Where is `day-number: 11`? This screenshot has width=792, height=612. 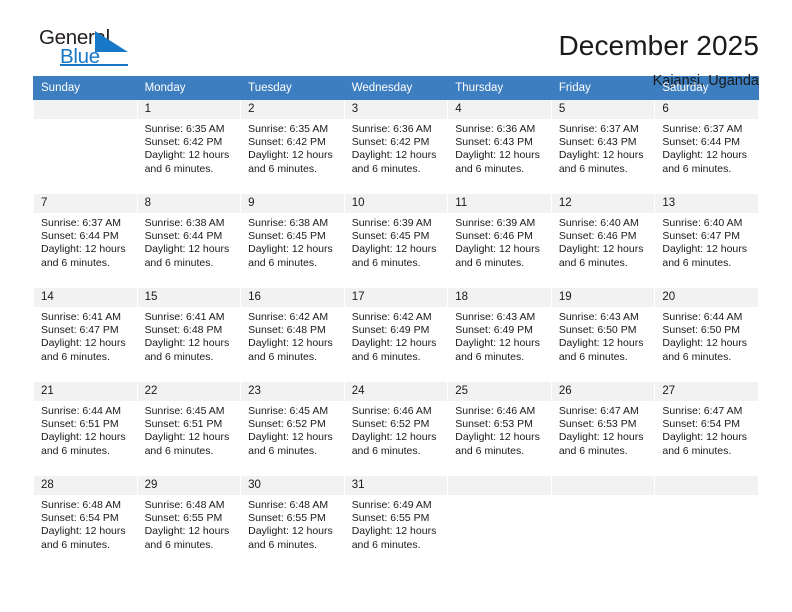 day-number: 11 is located at coordinates (499, 203).